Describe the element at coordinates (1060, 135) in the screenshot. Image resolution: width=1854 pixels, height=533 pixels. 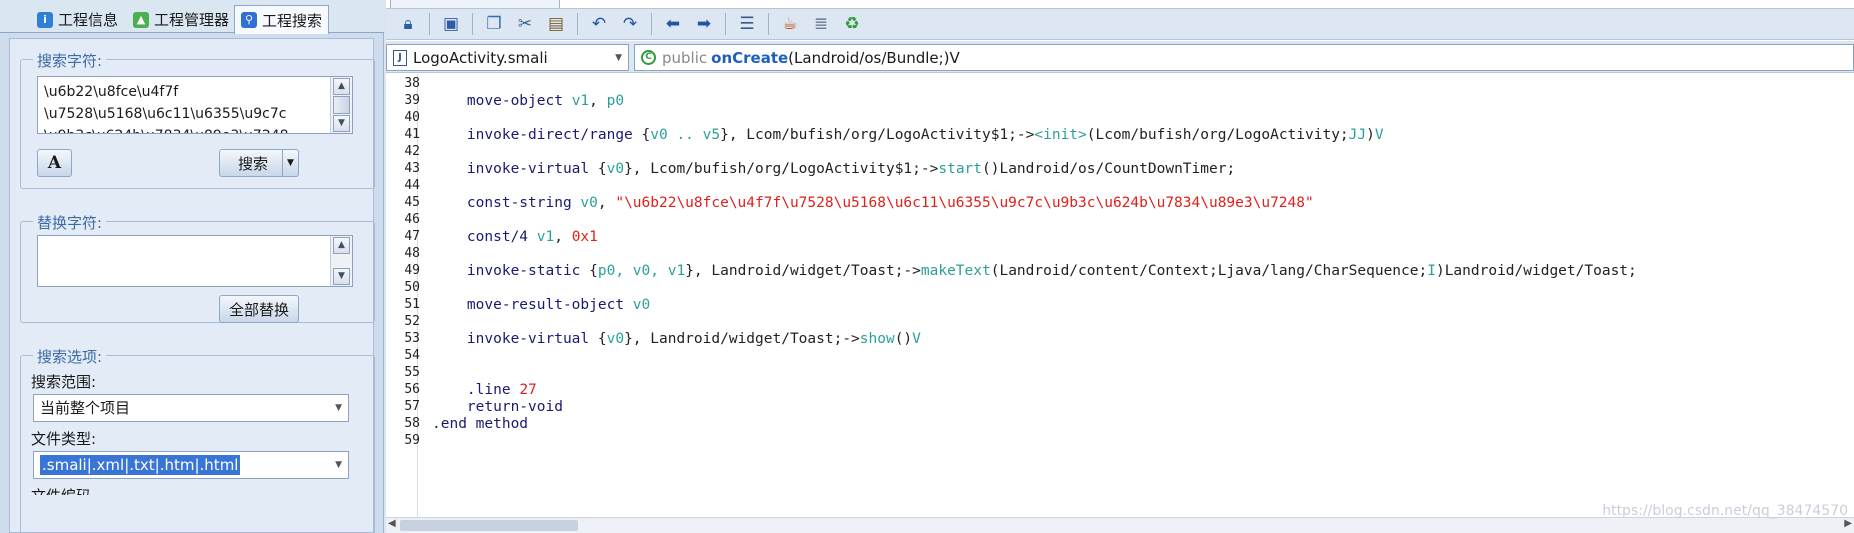
I see `code-token: <init>` at that location.